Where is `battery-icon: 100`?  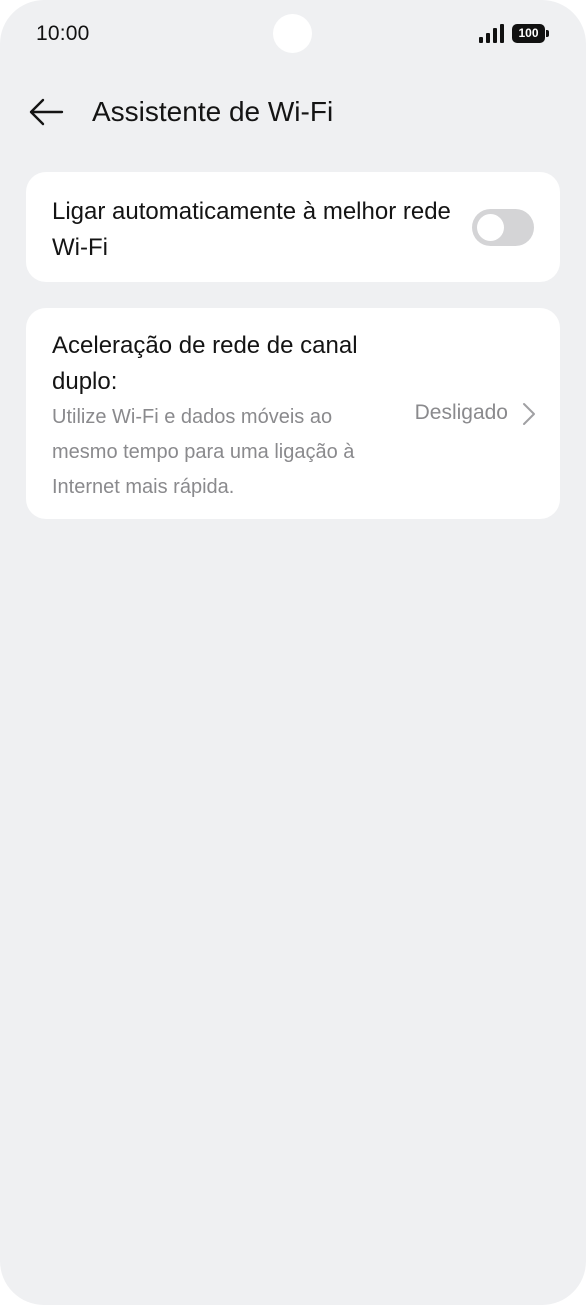 battery-icon: 100 is located at coordinates (530, 33).